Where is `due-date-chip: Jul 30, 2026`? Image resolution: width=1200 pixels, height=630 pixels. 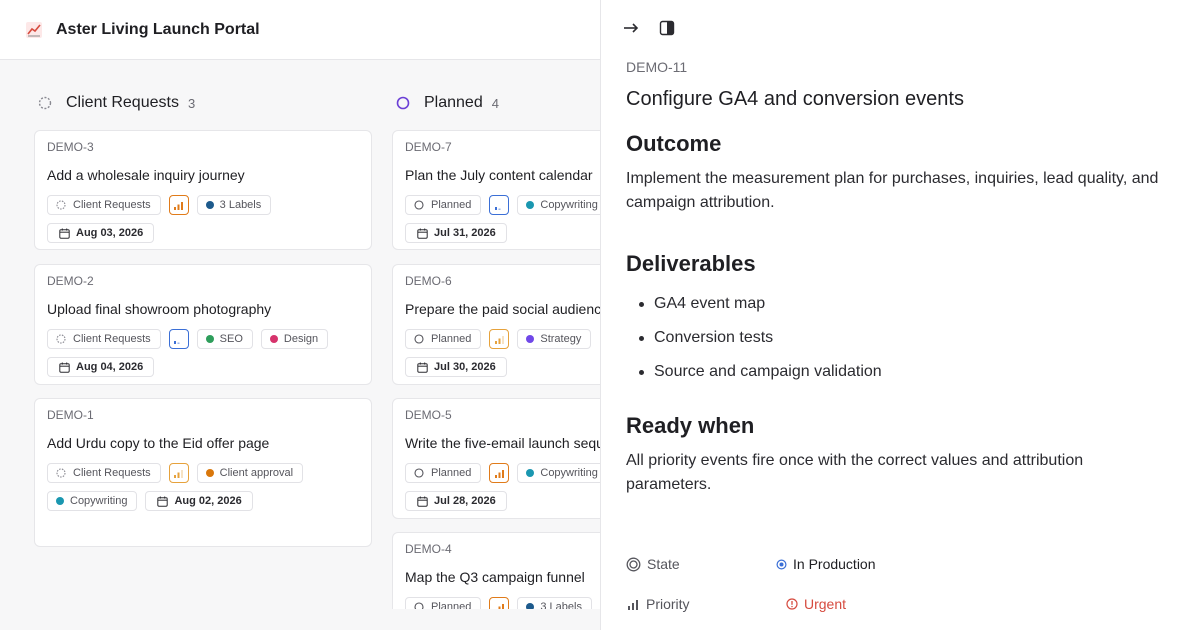
due-date-chip: Jul 30, 2026 is located at coordinates (456, 367).